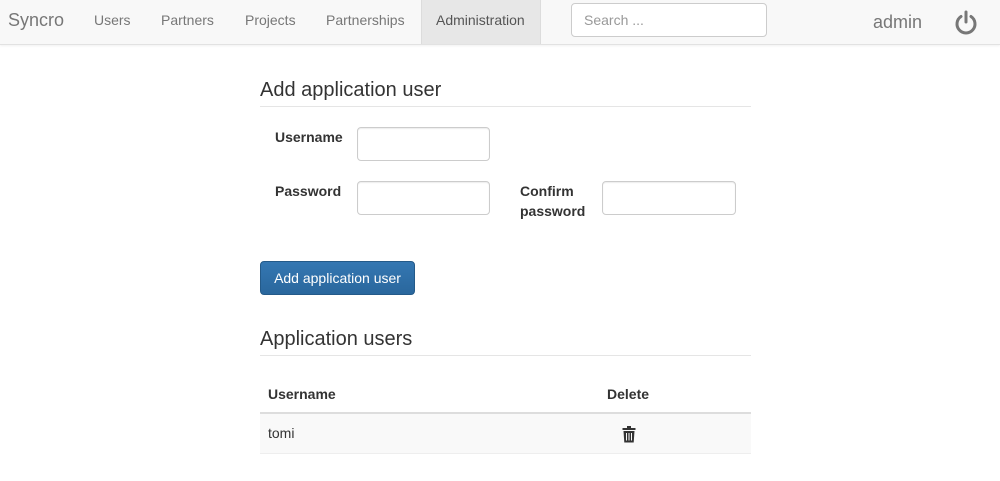  What do you see at coordinates (966, 23) in the screenshot?
I see `power-icon` at bounding box center [966, 23].